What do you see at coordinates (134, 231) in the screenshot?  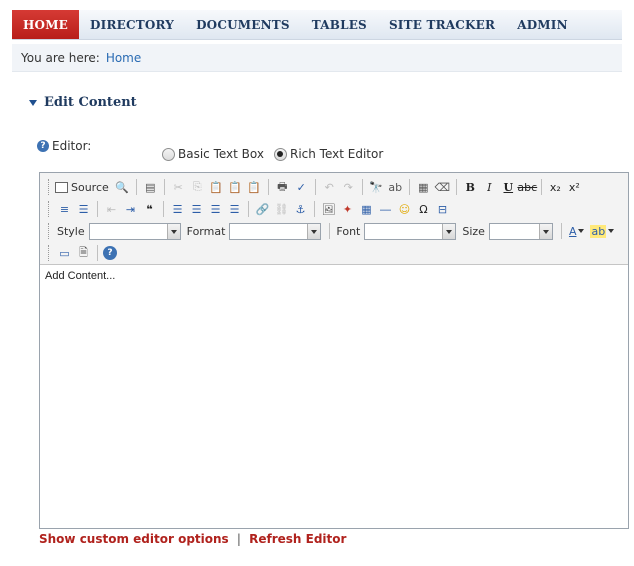 I see `style-dropdown` at bounding box center [134, 231].